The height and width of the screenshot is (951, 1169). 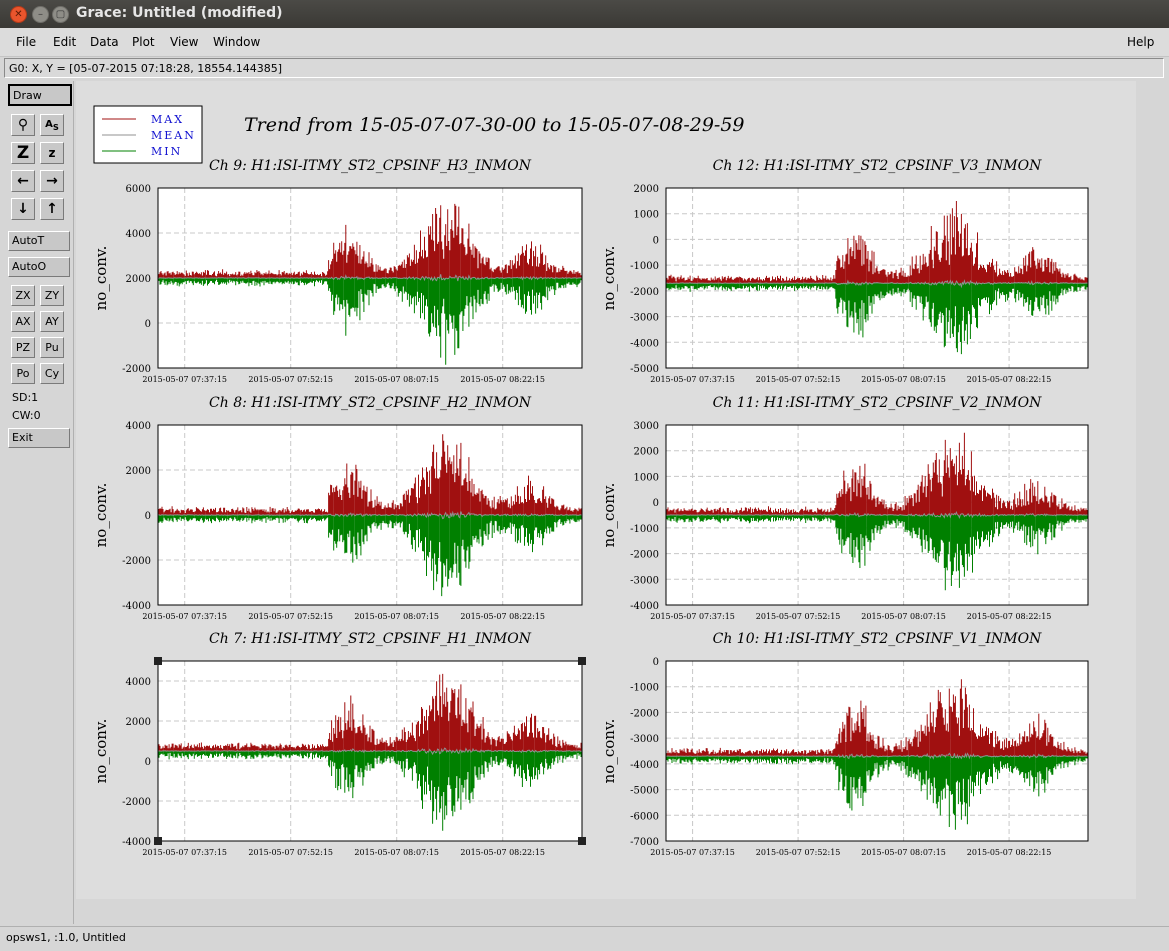 I want to click on menu-view: View, so click(x=184, y=42).